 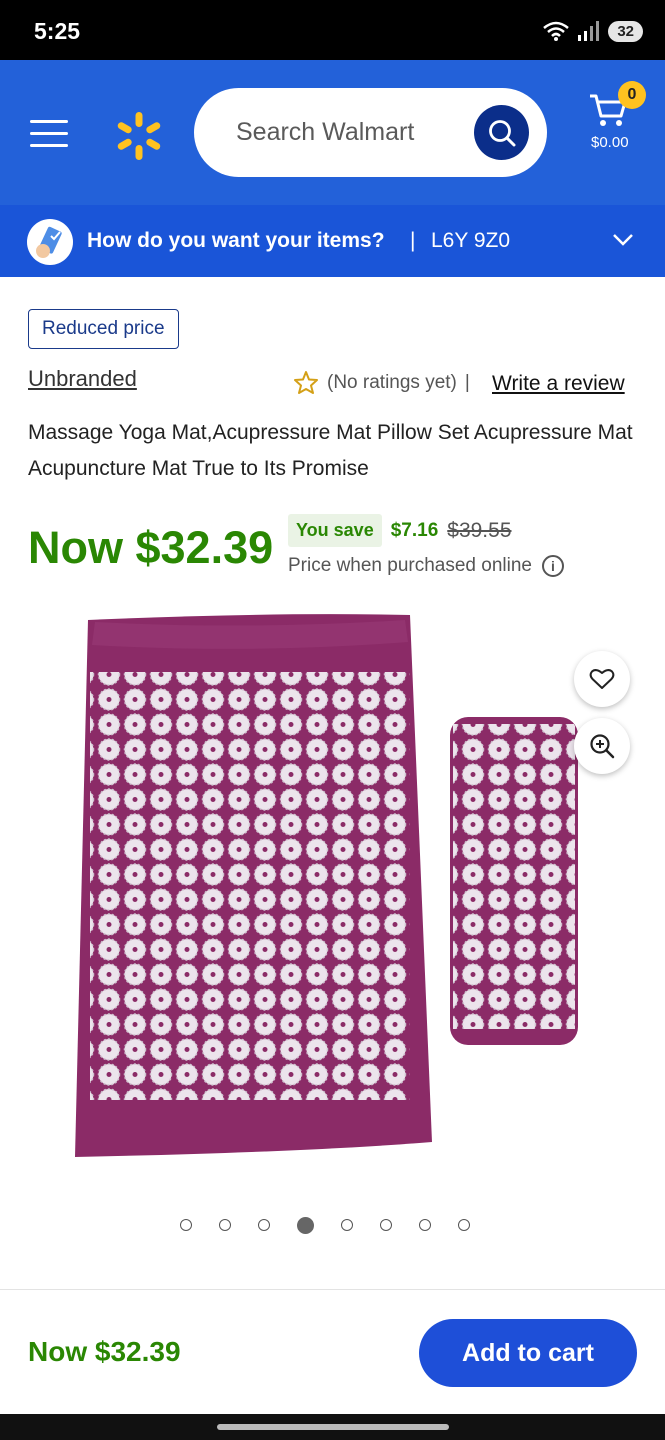 What do you see at coordinates (50, 242) in the screenshot?
I see `delivery-icon` at bounding box center [50, 242].